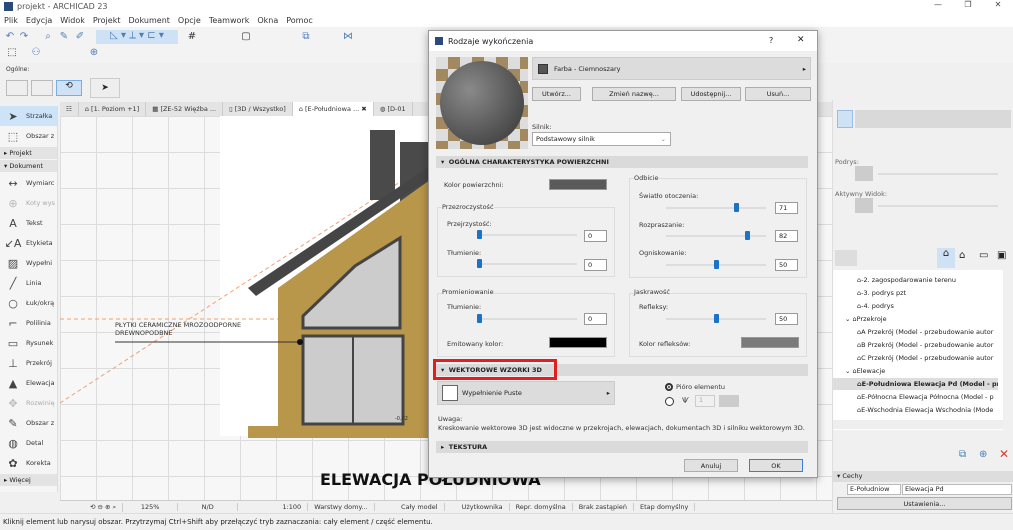 The image size is (1013, 530). I want to click on tool-dimension: ↔ Wymiarc, so click(28, 183).